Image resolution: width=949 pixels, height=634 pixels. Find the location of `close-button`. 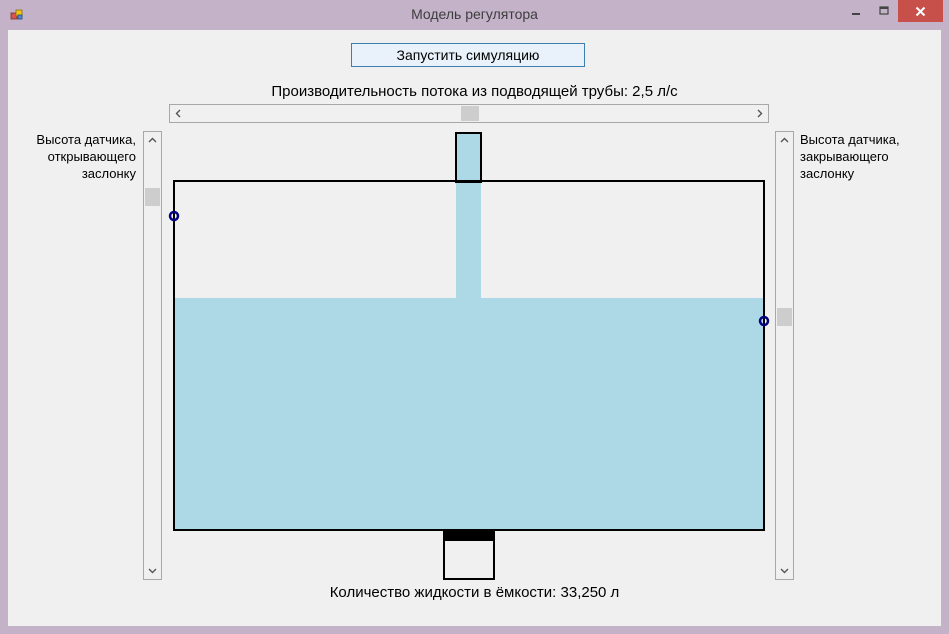

close-button is located at coordinates (920, 11).